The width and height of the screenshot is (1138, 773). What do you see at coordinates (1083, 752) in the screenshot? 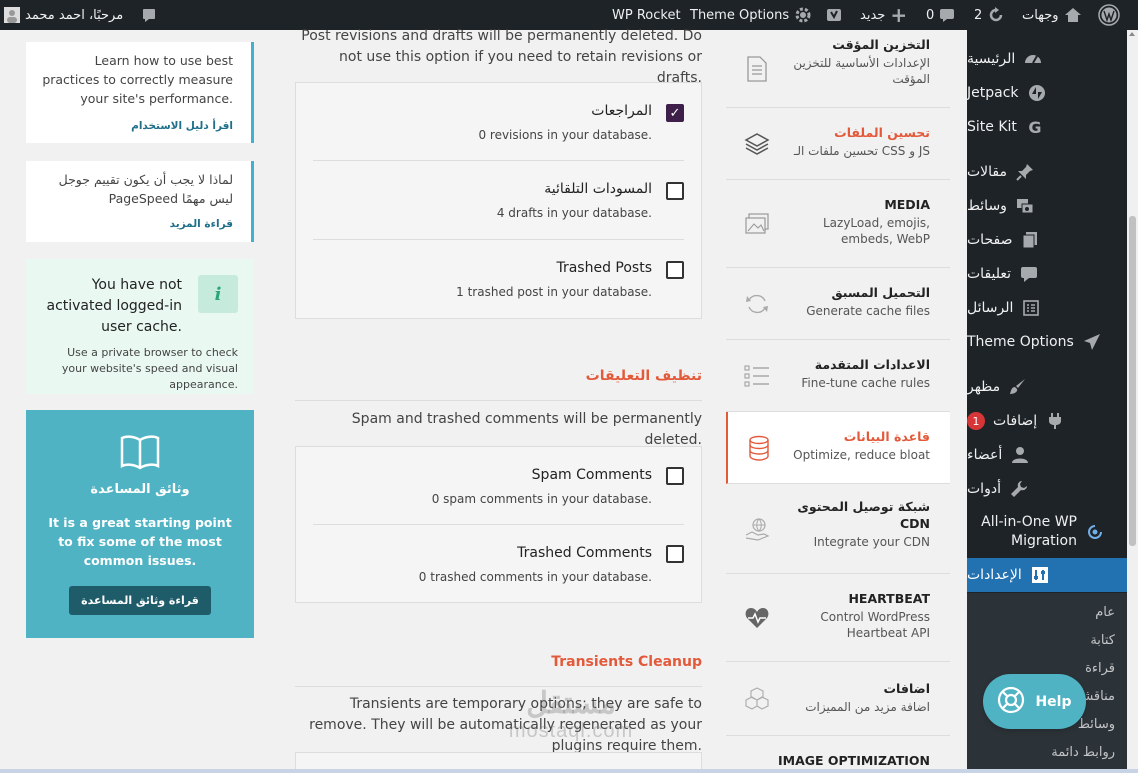
I see `submenu-permalinks: روابط دائمة` at bounding box center [1083, 752].